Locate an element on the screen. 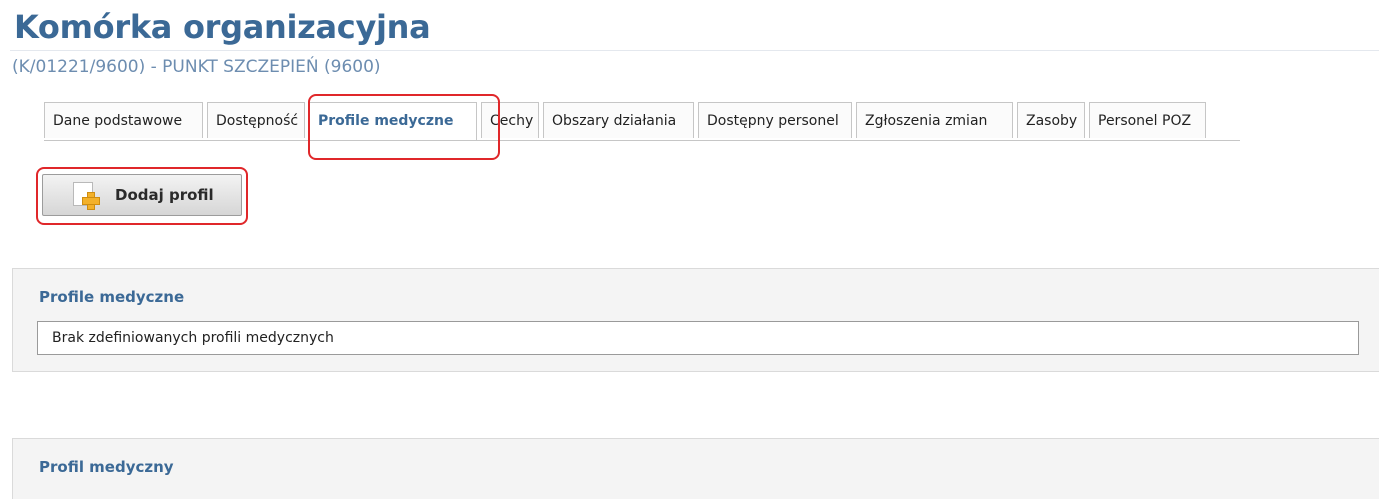 Image resolution: width=1379 pixels, height=499 pixels. profiles-section-title: Profile medyczne is located at coordinates (112, 297).